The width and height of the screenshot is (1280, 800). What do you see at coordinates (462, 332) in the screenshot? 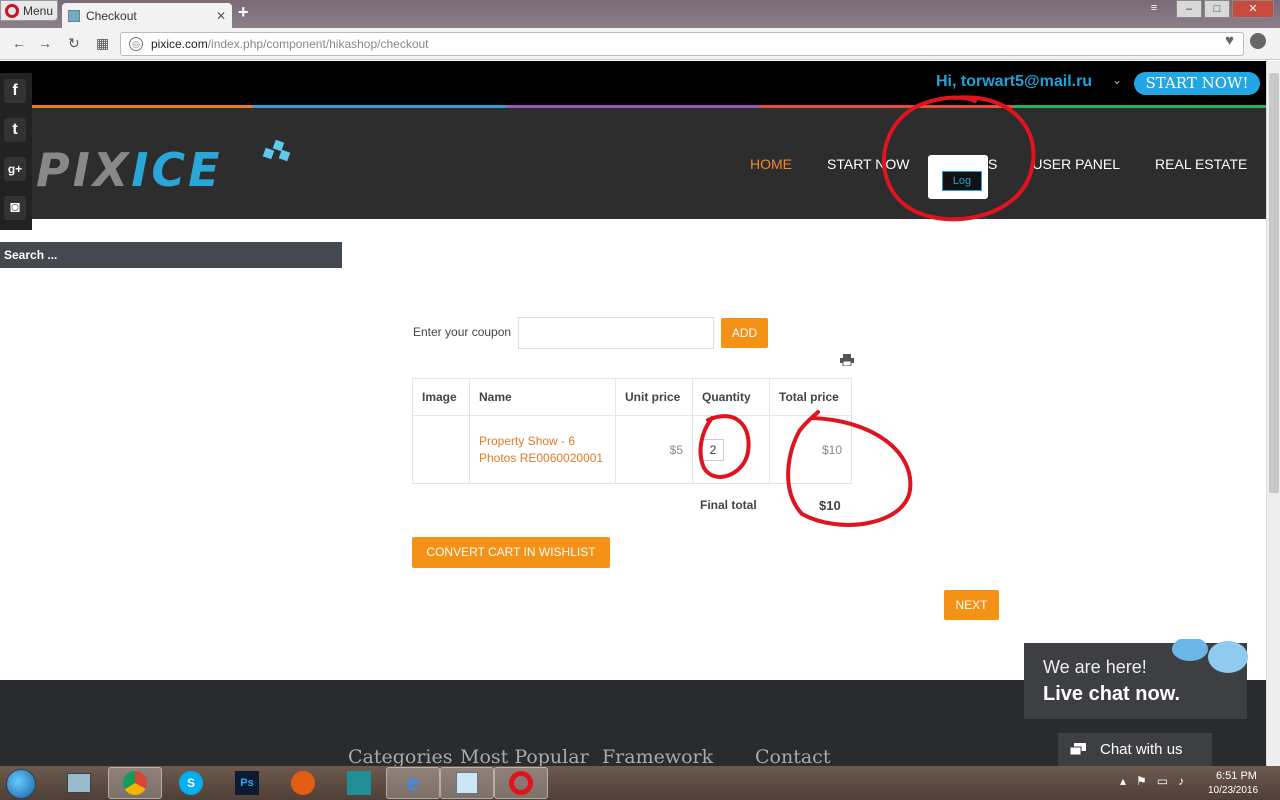
I see `coupon-label: Enter your coupon` at bounding box center [462, 332].